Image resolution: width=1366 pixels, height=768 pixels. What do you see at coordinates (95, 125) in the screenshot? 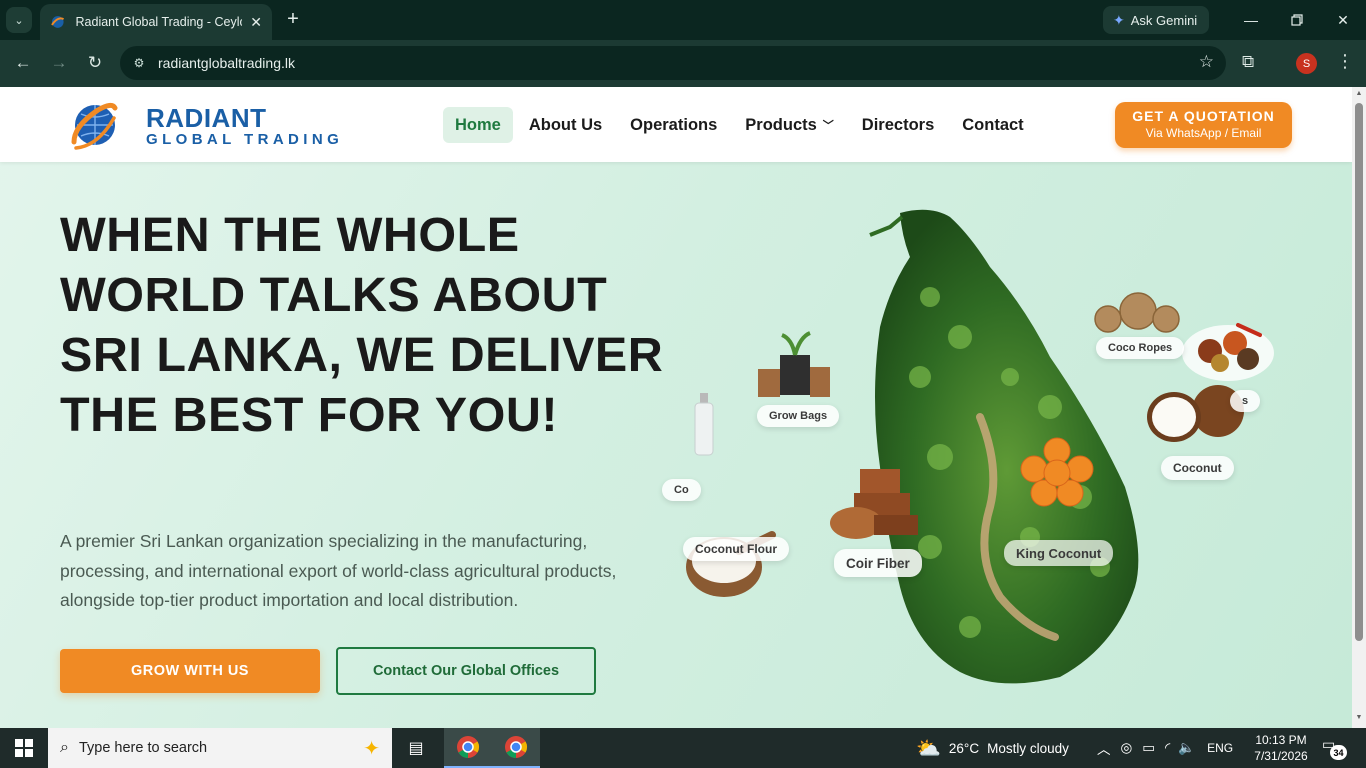
I see `radiant-globe-logo` at bounding box center [95, 125].